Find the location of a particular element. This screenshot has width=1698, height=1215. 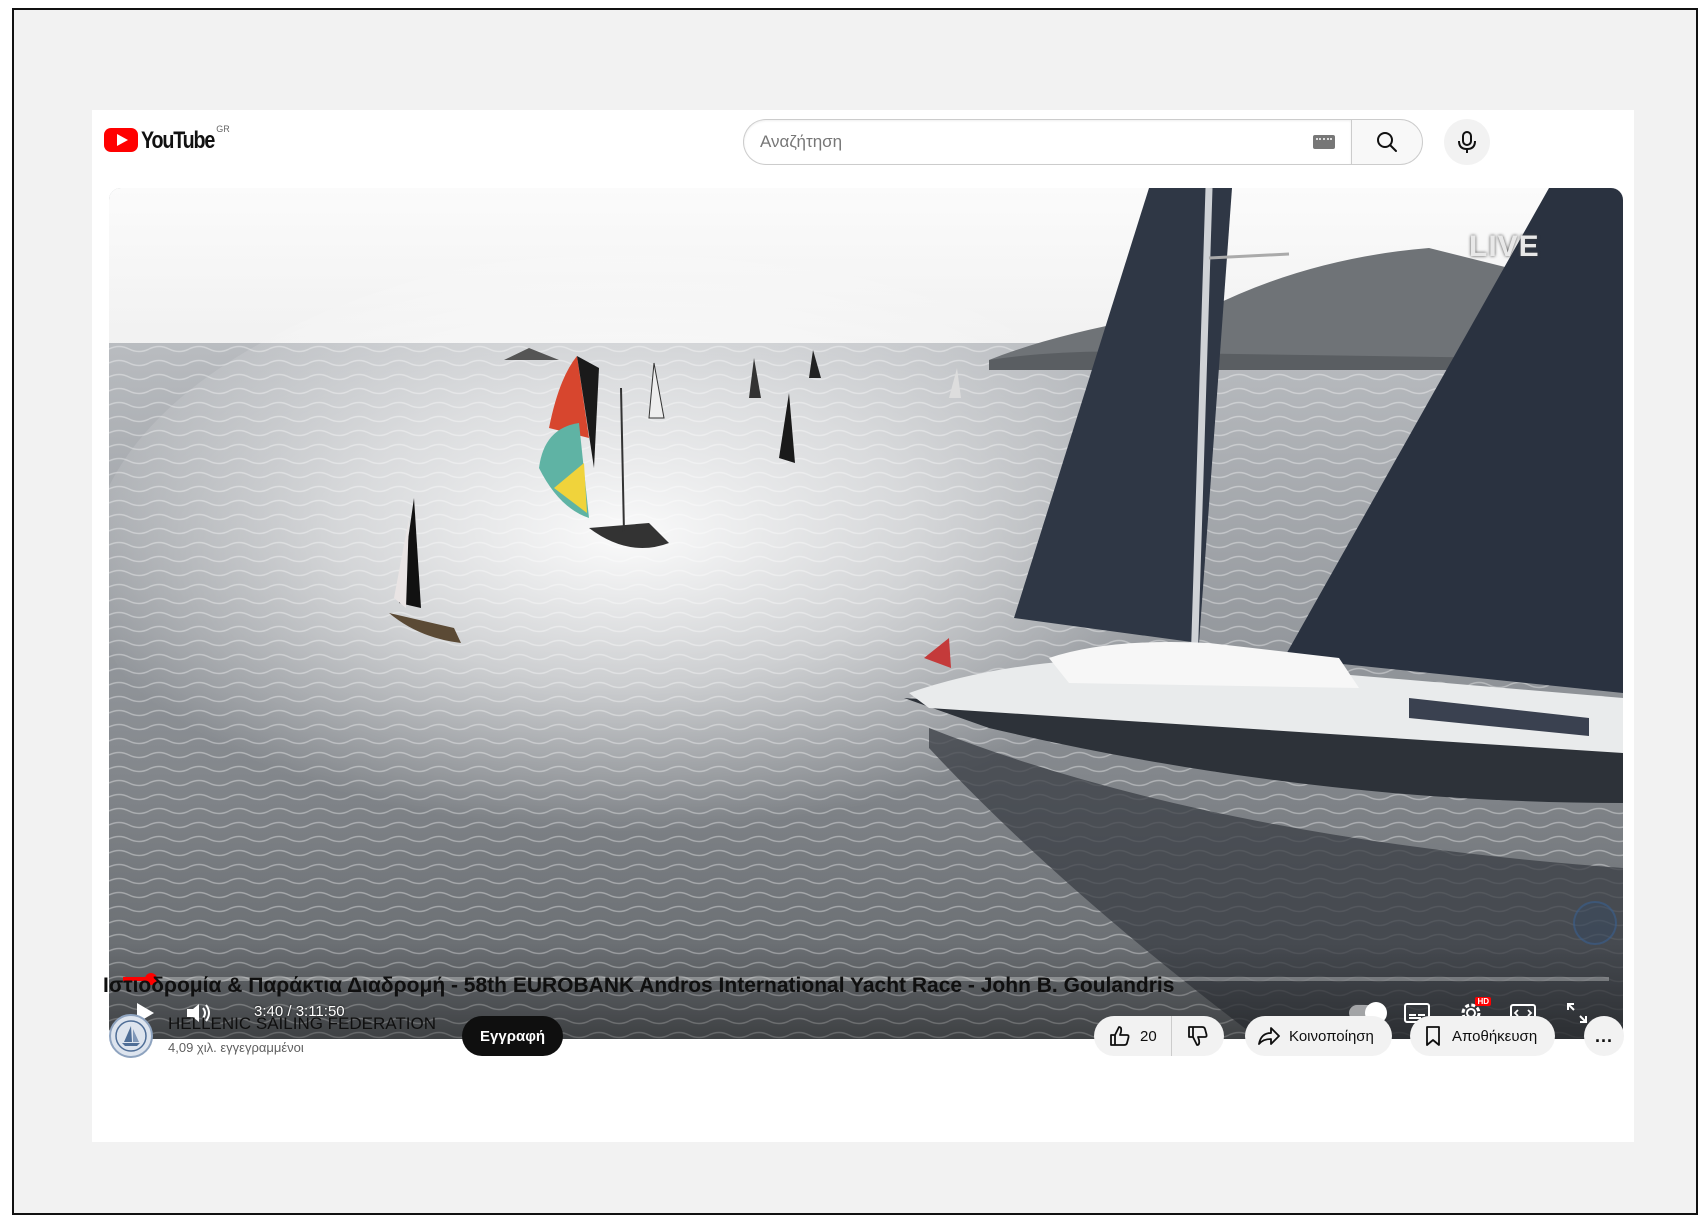

federation-emblem-icon is located at coordinates (131, 1036).